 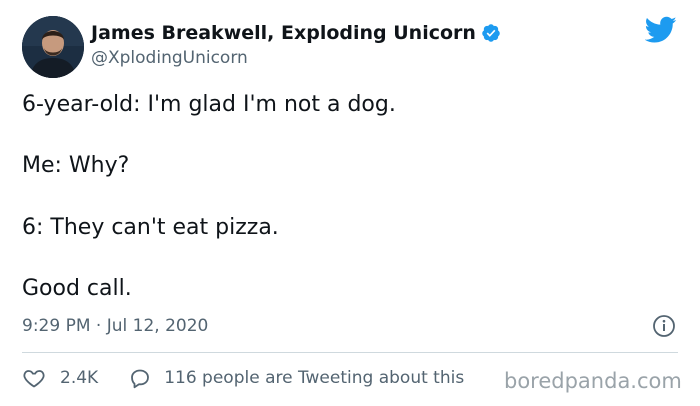 I want to click on tweeting-about-link: 116 people are Tweeting about this, so click(x=314, y=378).